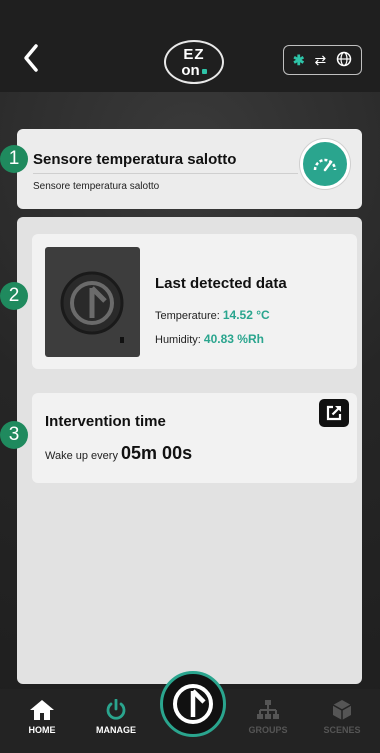 The height and width of the screenshot is (753, 380). I want to click on device-subtitle: Sensore temperatura salotto, so click(96, 186).